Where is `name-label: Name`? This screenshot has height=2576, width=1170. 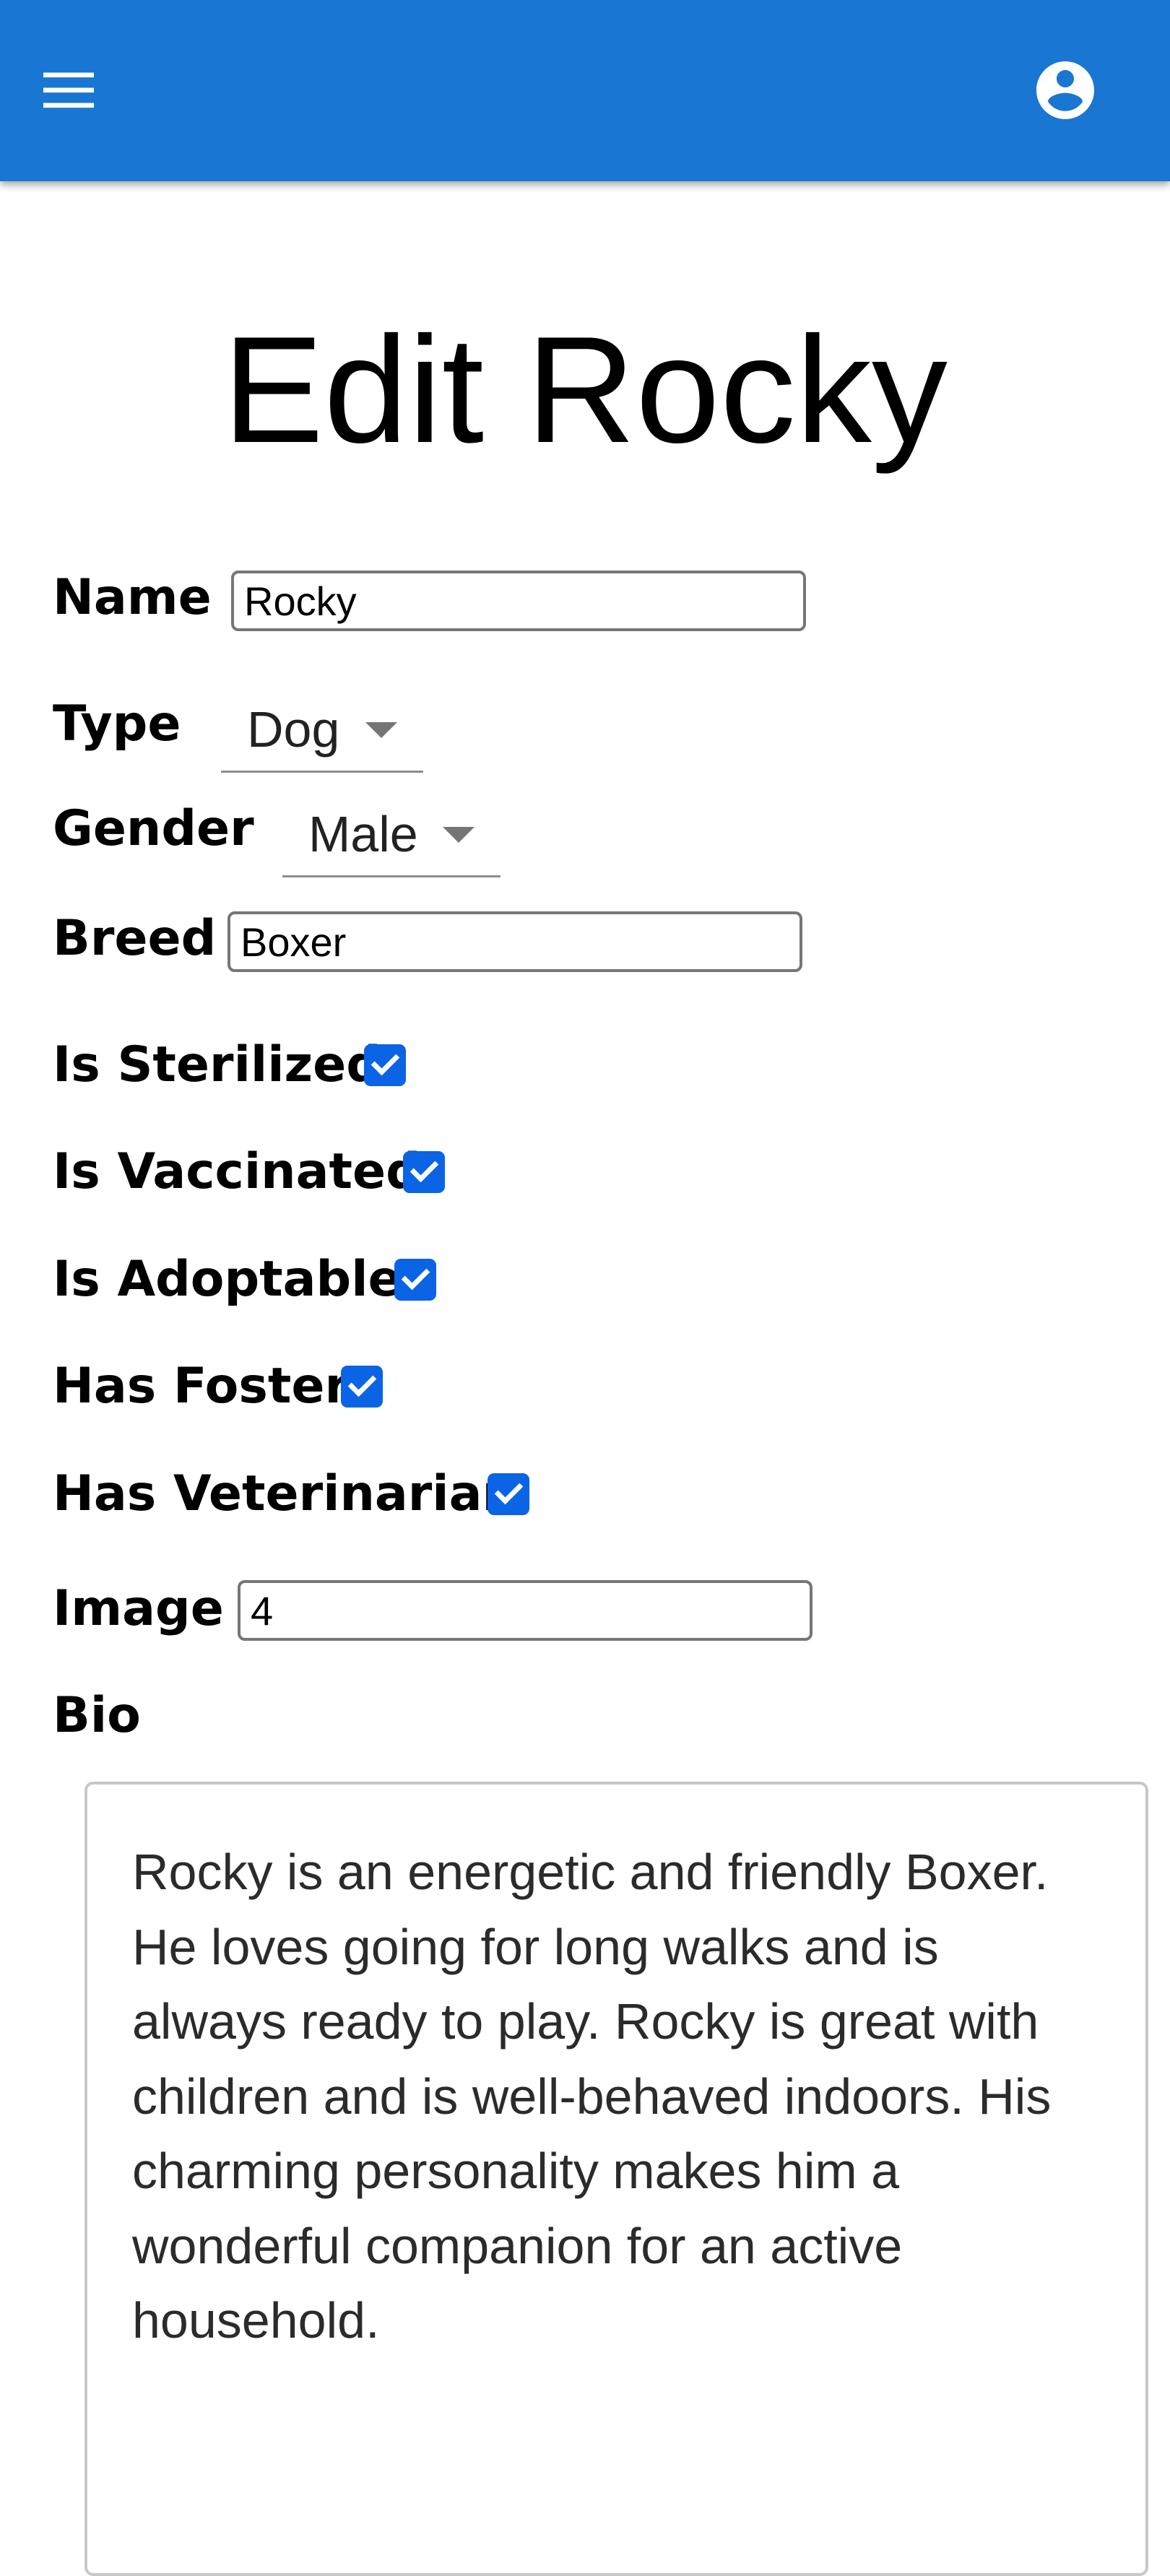 name-label: Name is located at coordinates (132, 597).